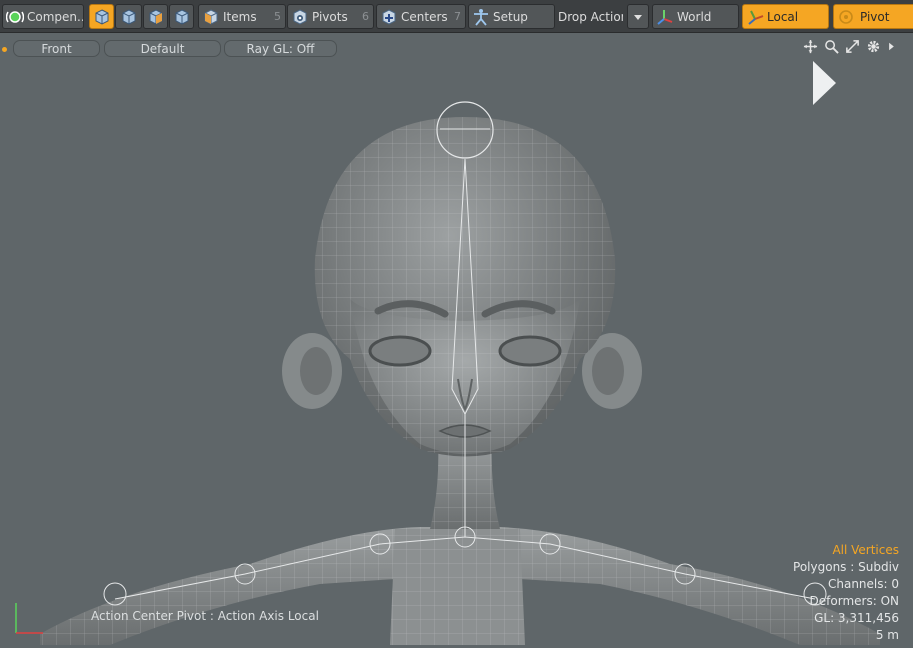 The image size is (913, 648). I want to click on action-center-readout: Action Center Pivot : Action Axis Local, so click(205, 616).